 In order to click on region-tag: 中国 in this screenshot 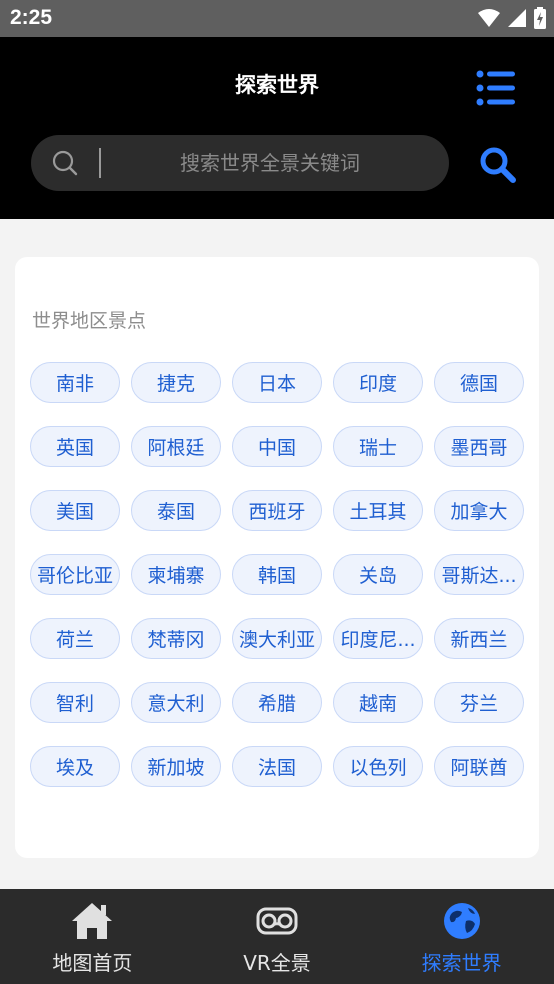, I will do `click(277, 446)`.